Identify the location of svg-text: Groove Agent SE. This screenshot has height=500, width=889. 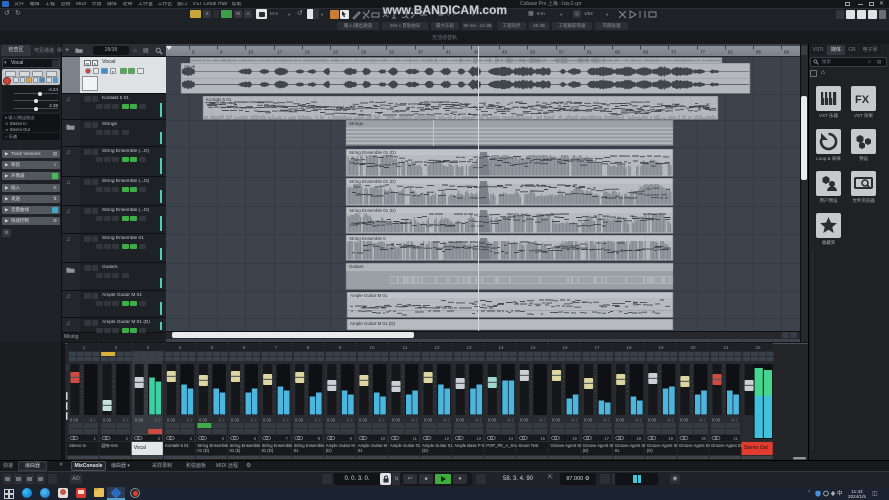
(567, 445).